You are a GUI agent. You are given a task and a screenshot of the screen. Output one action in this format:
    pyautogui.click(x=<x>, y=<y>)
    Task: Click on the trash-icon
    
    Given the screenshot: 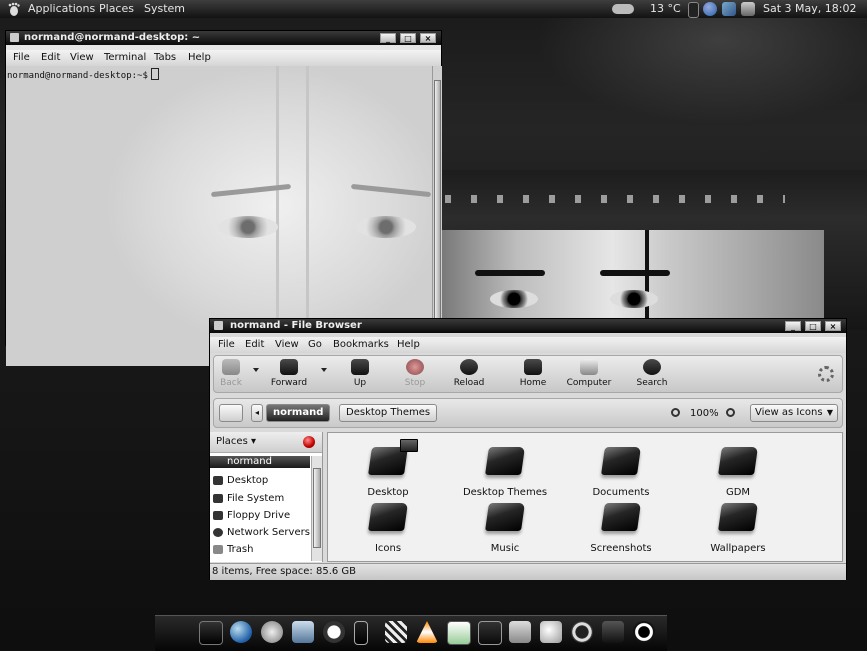 What is the action you would take?
    pyautogui.click(x=520, y=632)
    